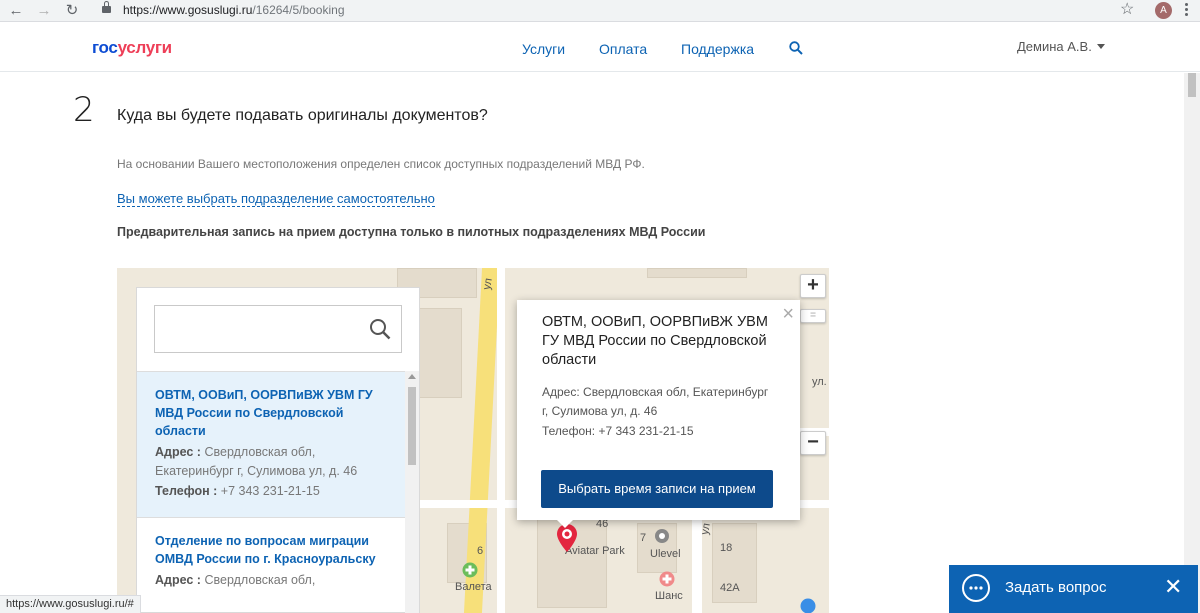 The height and width of the screenshot is (613, 1200). Describe the element at coordinates (618, 431) in the screenshot. I see `popup-phone: Телефон: +7 343 231-21-15` at that location.